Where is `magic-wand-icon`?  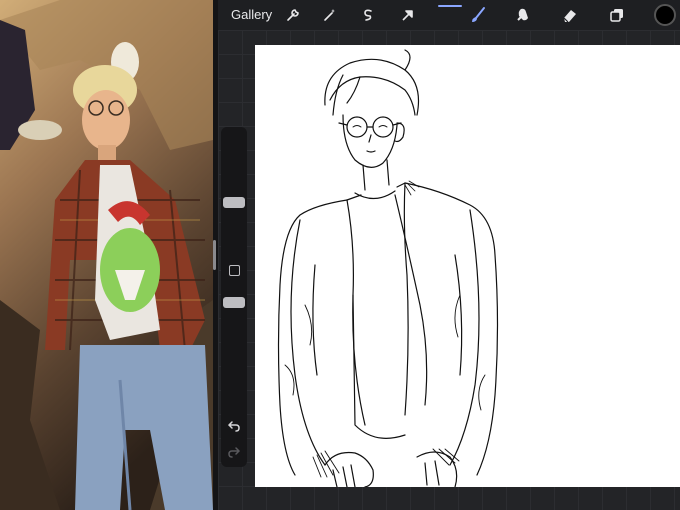
magic-wand-icon is located at coordinates (330, 15).